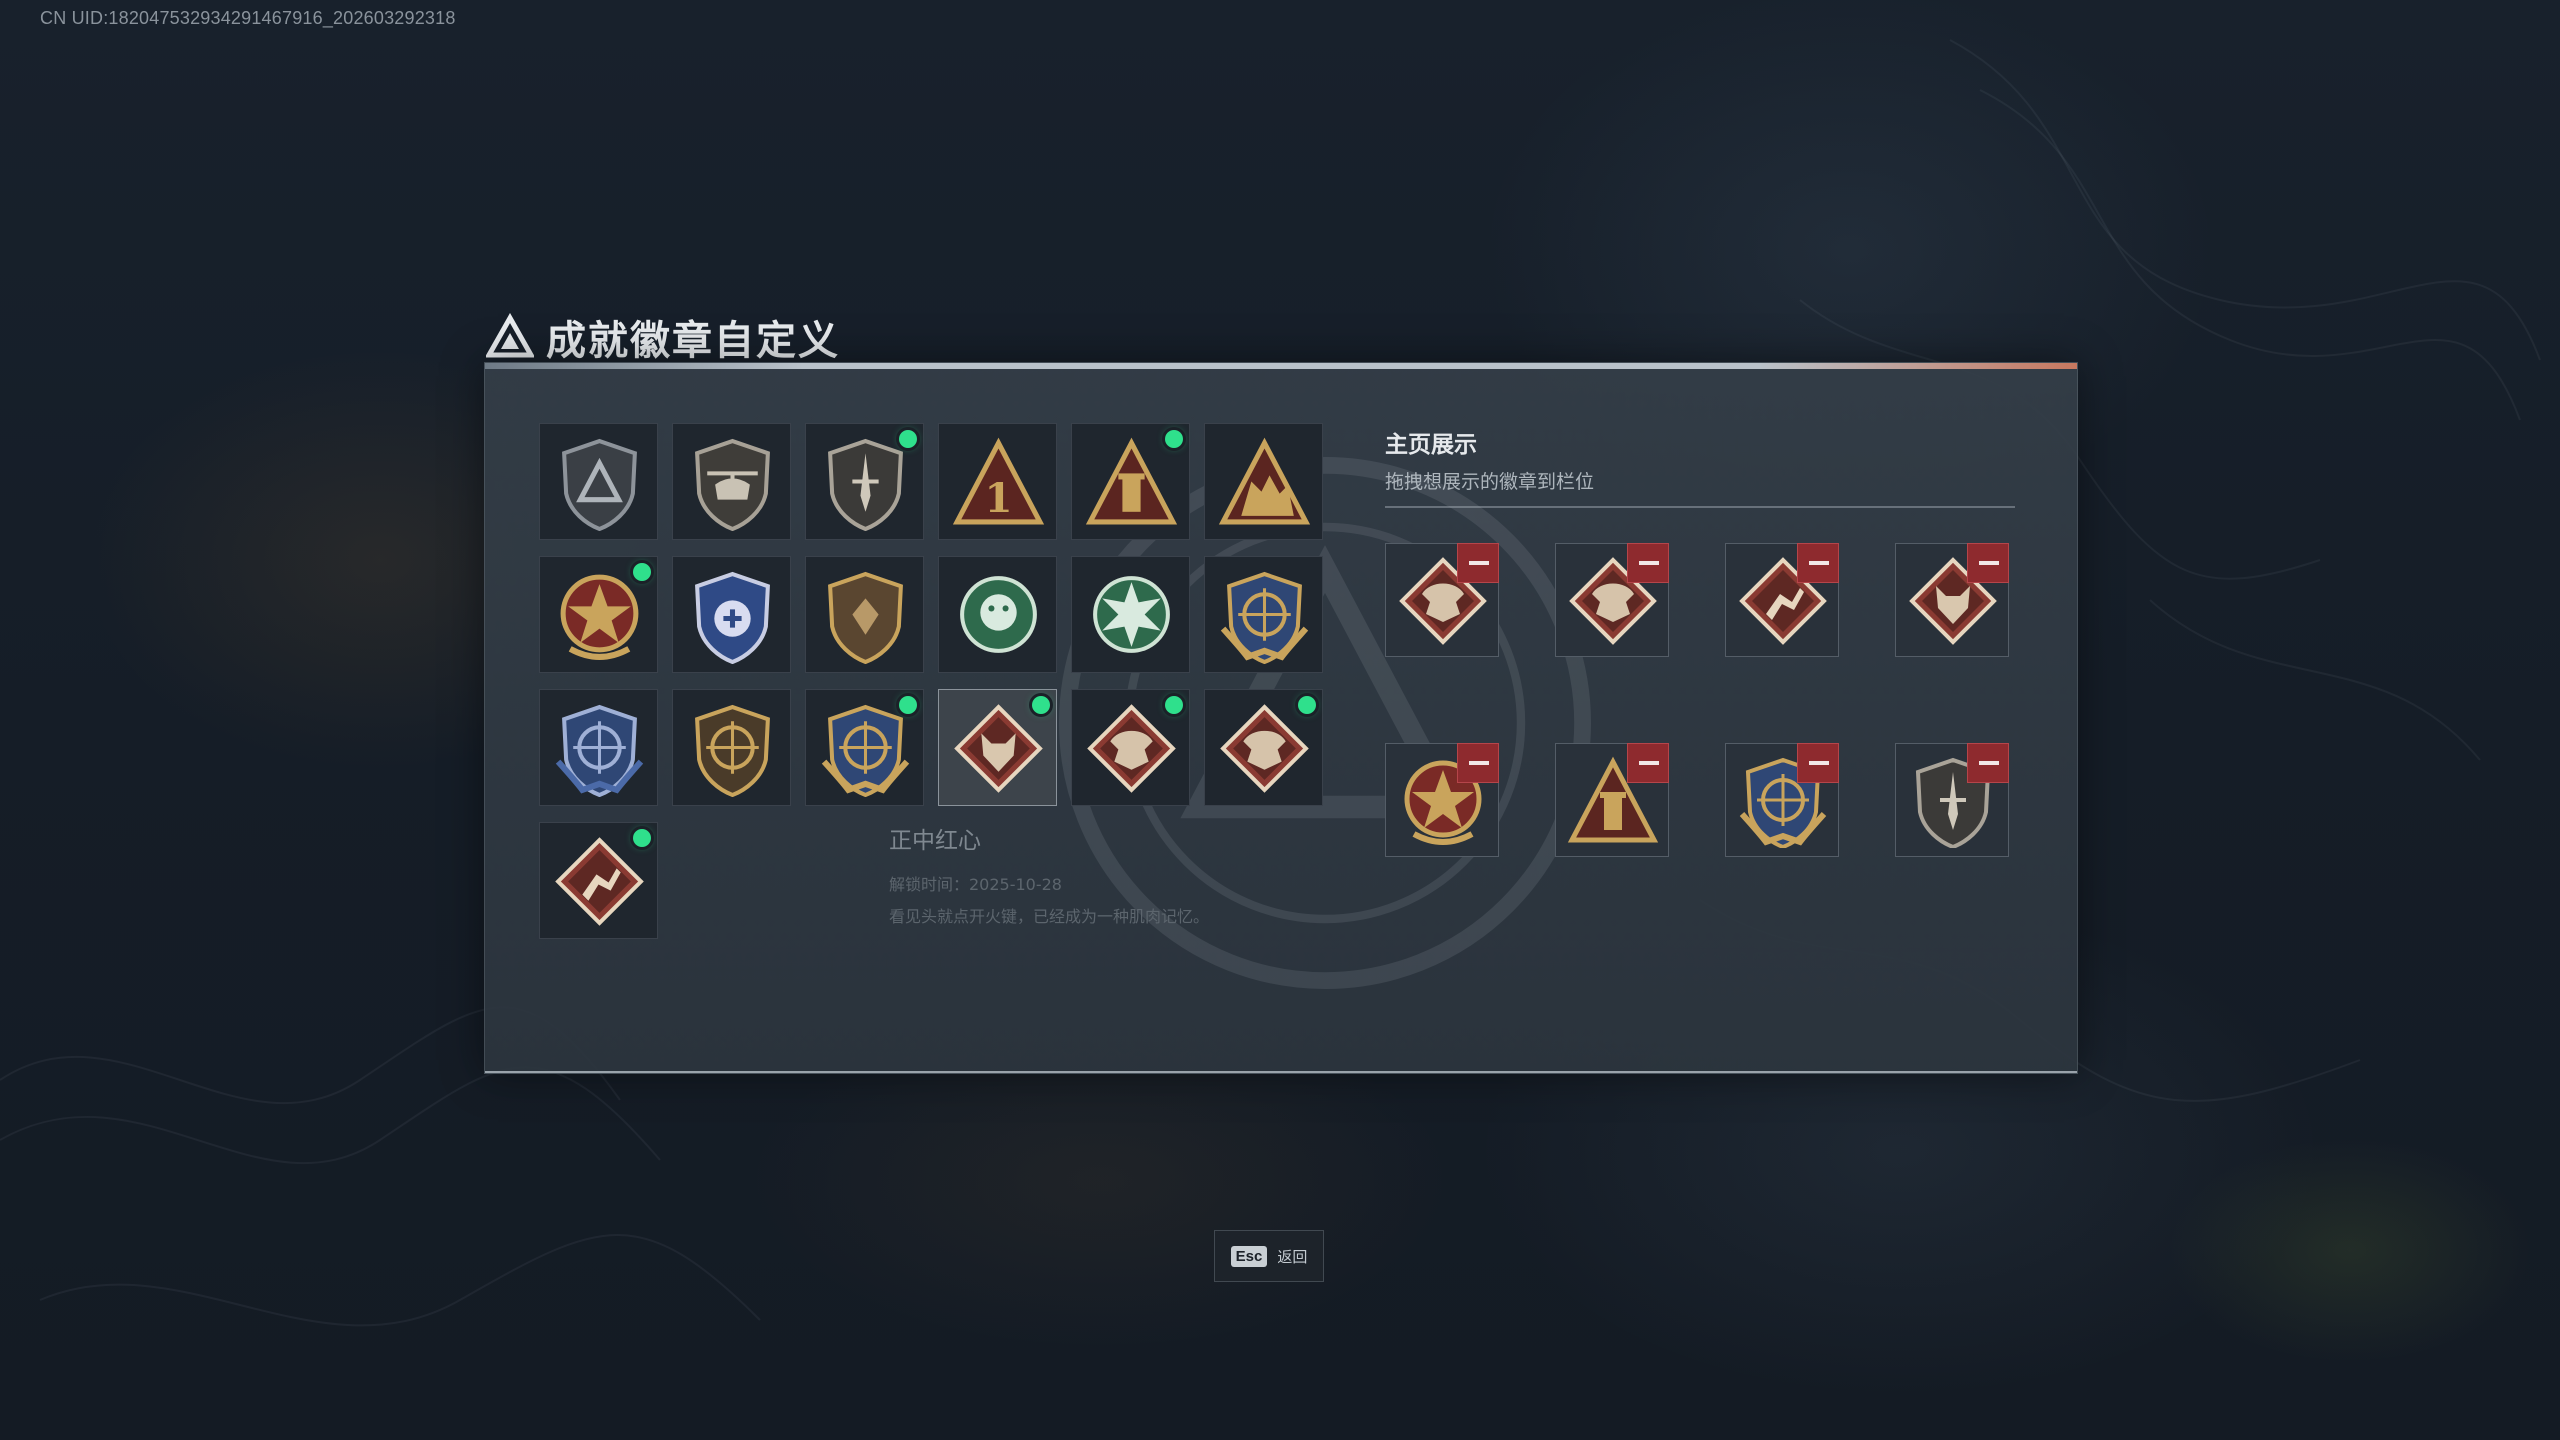 Image resolution: width=2560 pixels, height=1440 pixels. I want to click on gold-star-medal-badge-icon, so click(599, 617).